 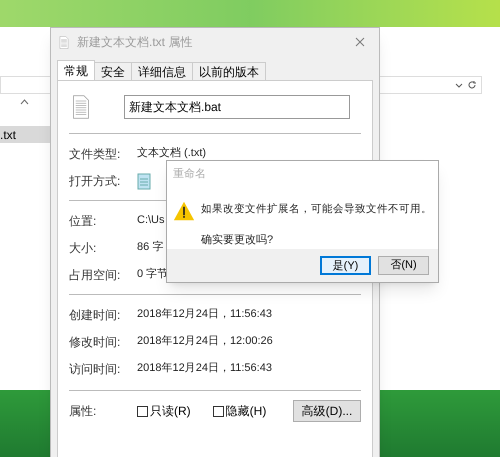 What do you see at coordinates (25, 134) in the screenshot?
I see `file-row: .txt` at bounding box center [25, 134].